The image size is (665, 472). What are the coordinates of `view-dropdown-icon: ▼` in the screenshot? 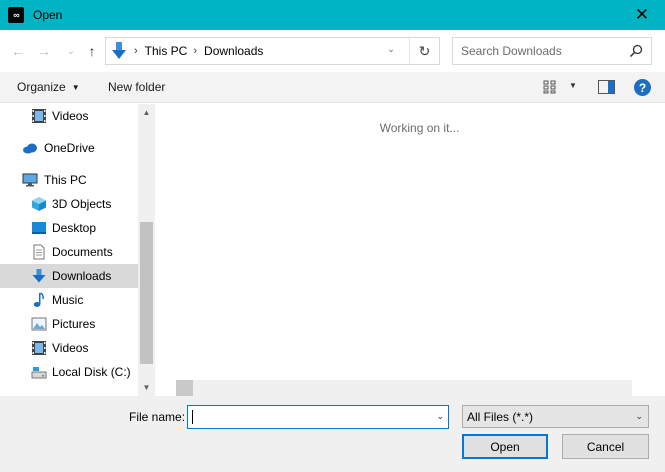 It's located at (573, 85).